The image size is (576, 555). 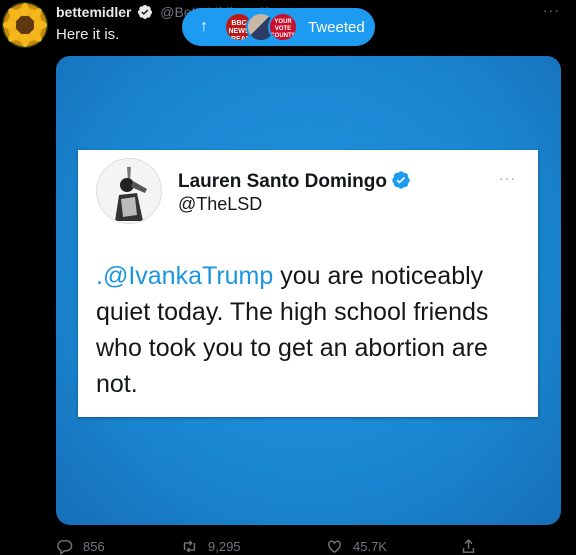 What do you see at coordinates (507, 178) in the screenshot?
I see `embedded-more-icon: ···` at bounding box center [507, 178].